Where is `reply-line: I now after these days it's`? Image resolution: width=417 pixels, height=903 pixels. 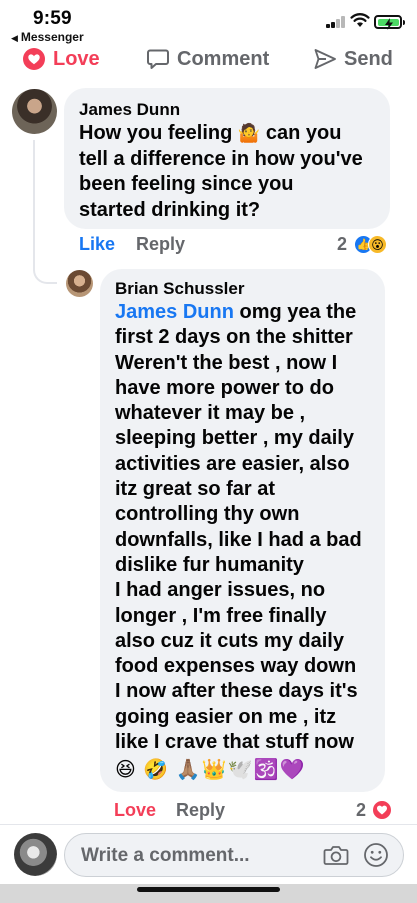
reply-line: I now after these days it's is located at coordinates (236, 691).